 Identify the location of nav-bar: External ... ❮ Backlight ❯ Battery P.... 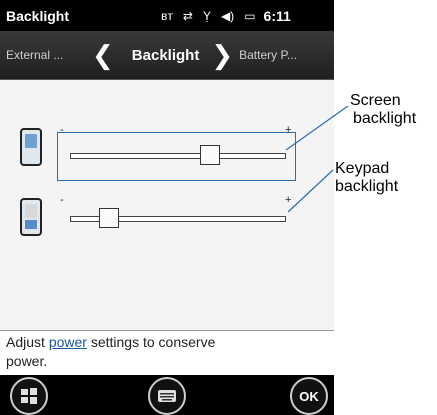
(167, 55).